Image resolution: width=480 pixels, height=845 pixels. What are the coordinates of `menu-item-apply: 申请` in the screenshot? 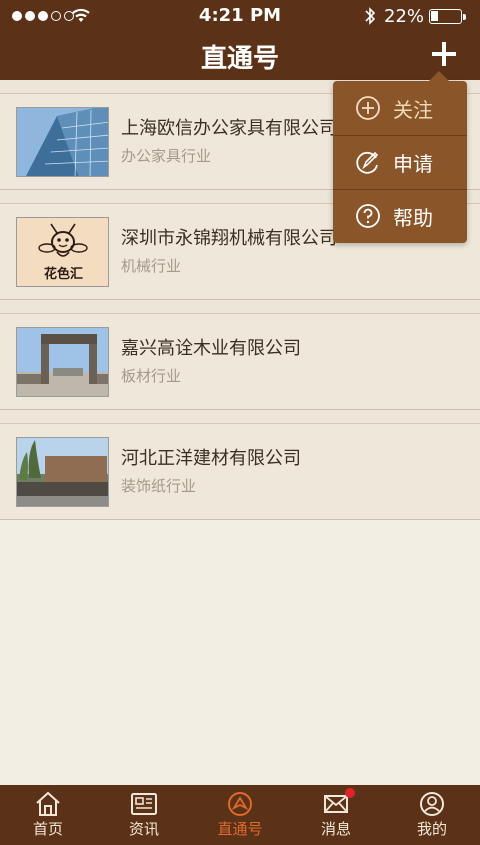 It's located at (400, 162).